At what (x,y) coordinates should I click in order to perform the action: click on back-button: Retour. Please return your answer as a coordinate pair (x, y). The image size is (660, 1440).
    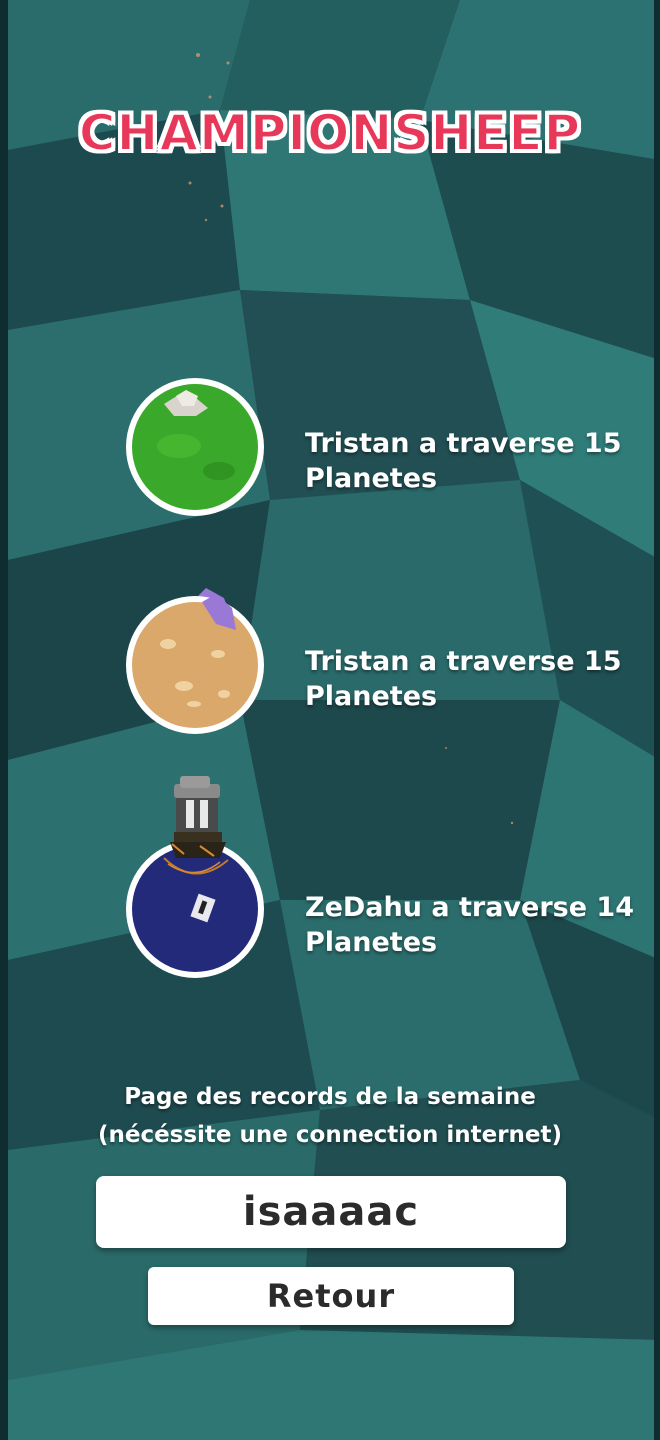
    Looking at the image, I should click on (331, 1296).